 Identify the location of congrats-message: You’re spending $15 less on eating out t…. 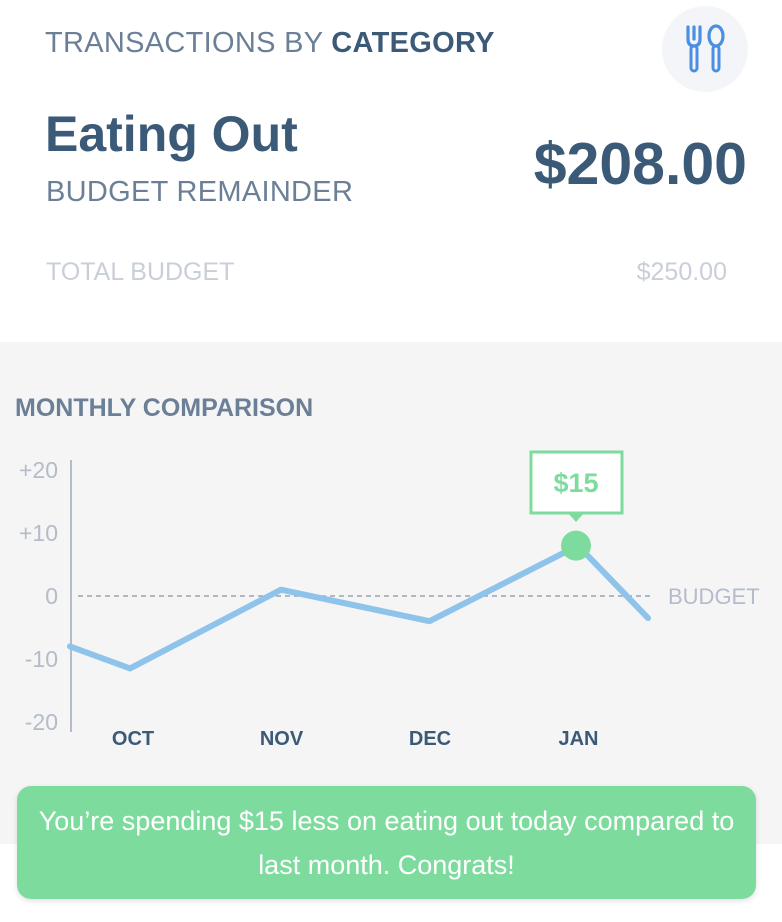
(386, 842).